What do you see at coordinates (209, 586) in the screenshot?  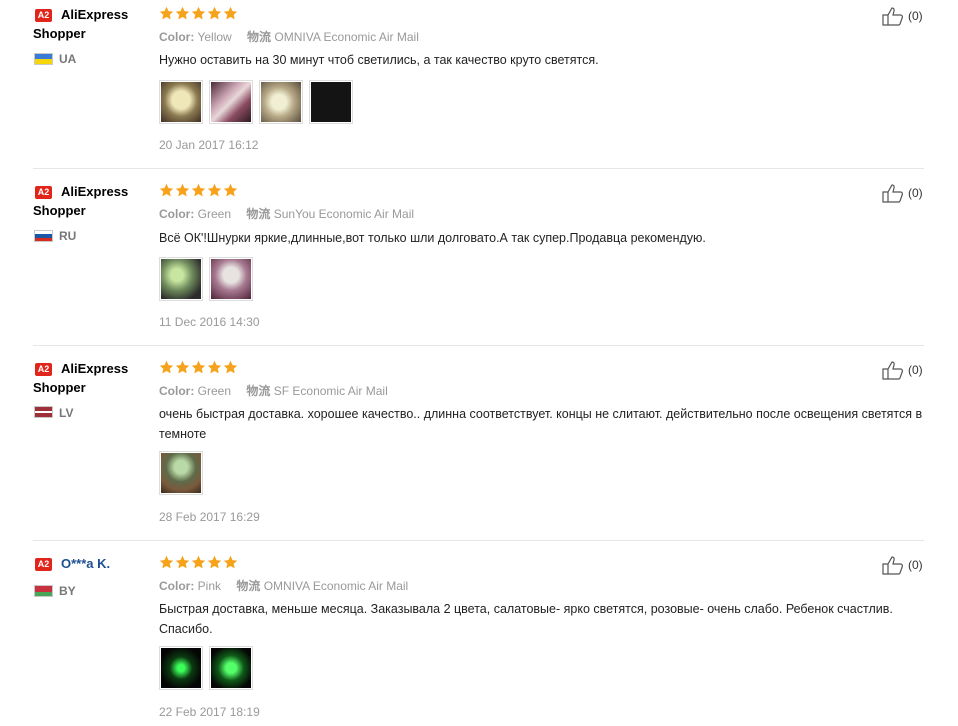 I see `color-value: Pink` at bounding box center [209, 586].